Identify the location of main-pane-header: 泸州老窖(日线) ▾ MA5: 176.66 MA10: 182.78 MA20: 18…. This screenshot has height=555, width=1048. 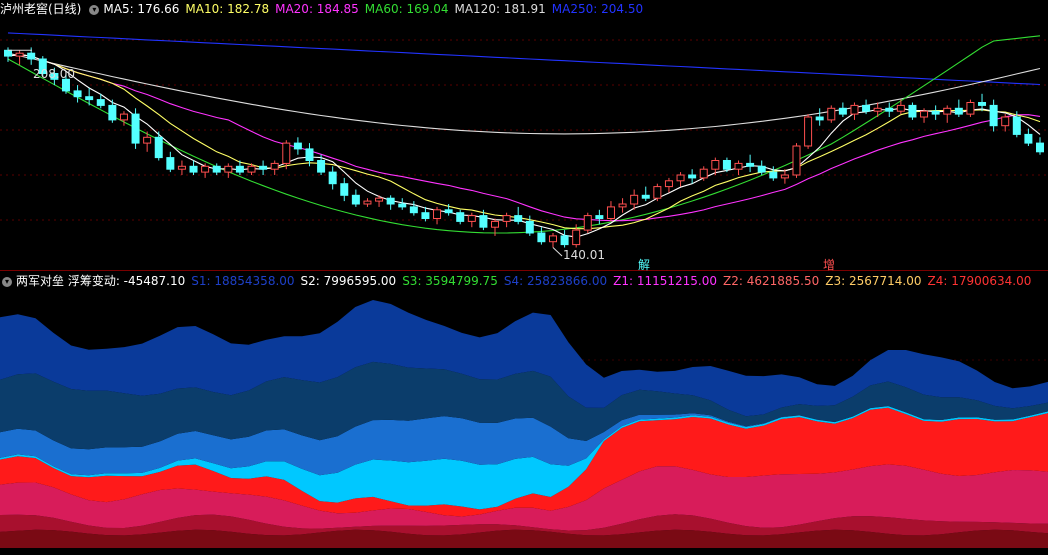
(324, 9).